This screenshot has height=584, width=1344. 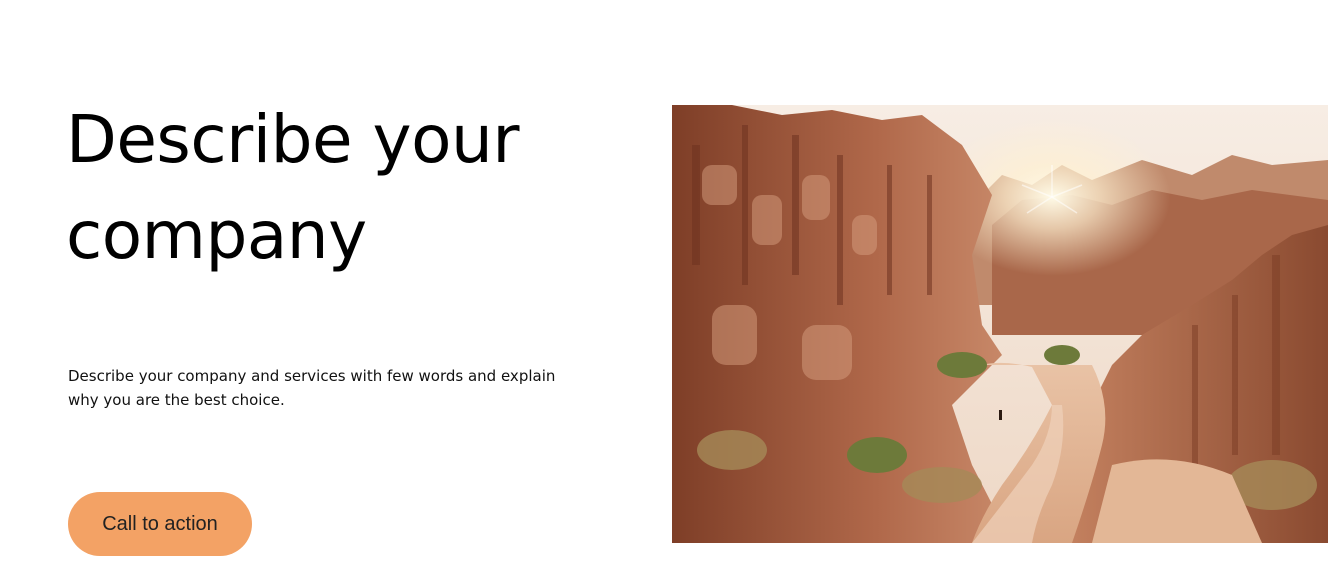 I want to click on hero-title-line-1: Describe your, so click(x=292, y=139).